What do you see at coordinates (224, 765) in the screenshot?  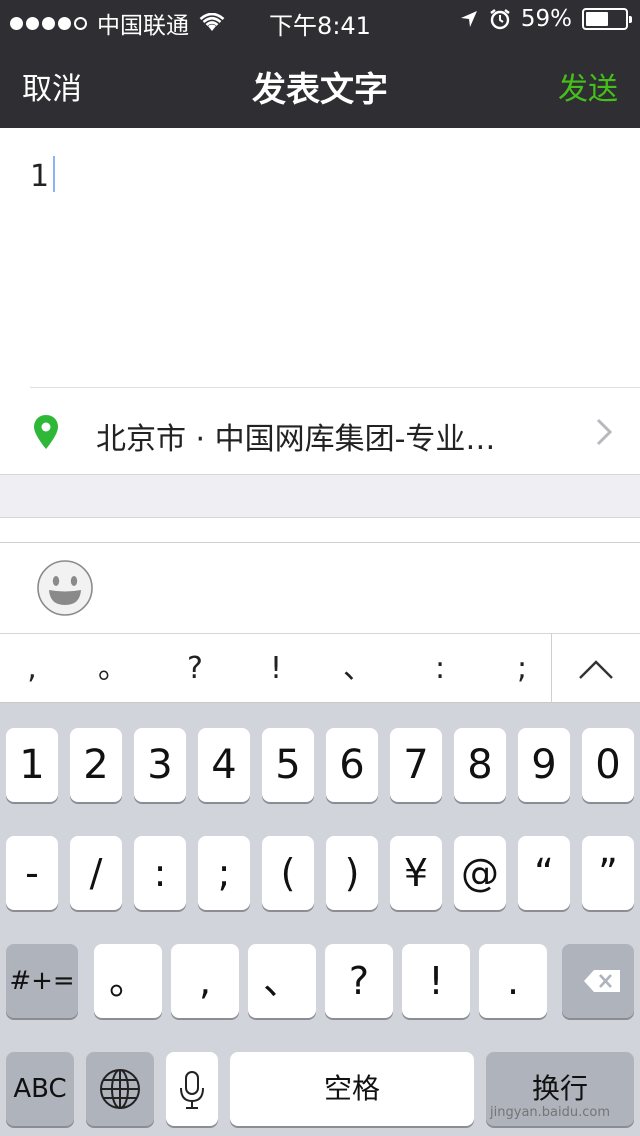 I see `key-4: 4` at bounding box center [224, 765].